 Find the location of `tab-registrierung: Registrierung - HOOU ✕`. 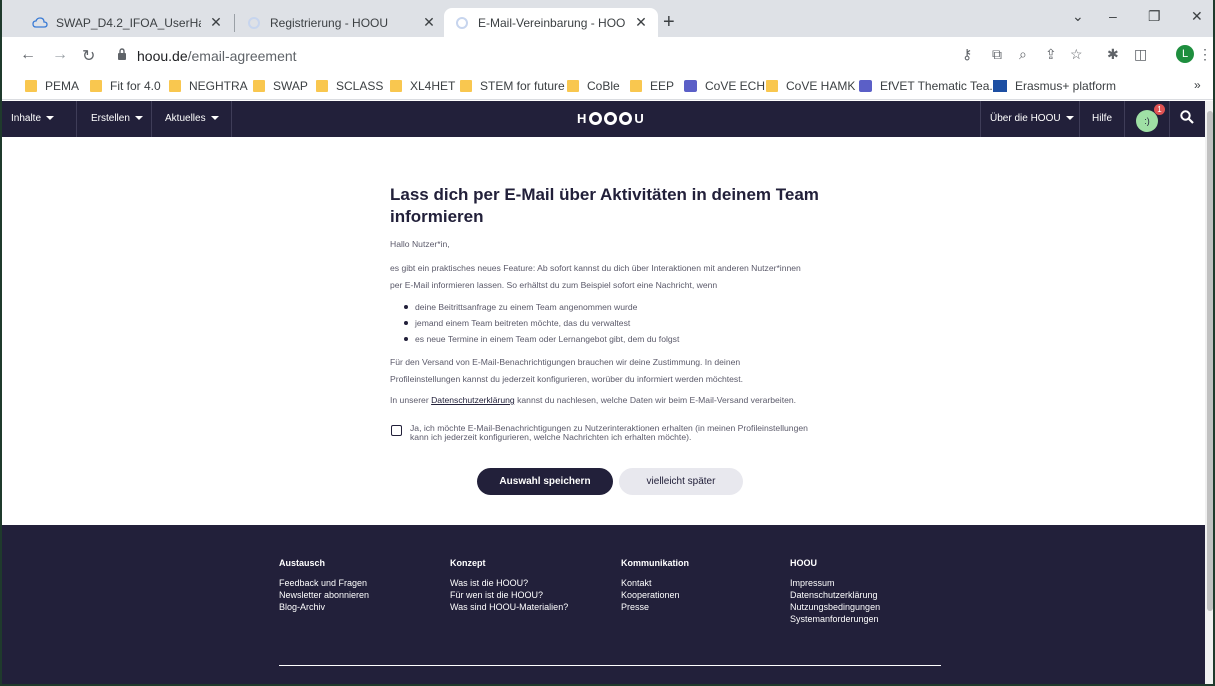

tab-registrierung: Registrierung - HOOU ✕ is located at coordinates (341, 22).